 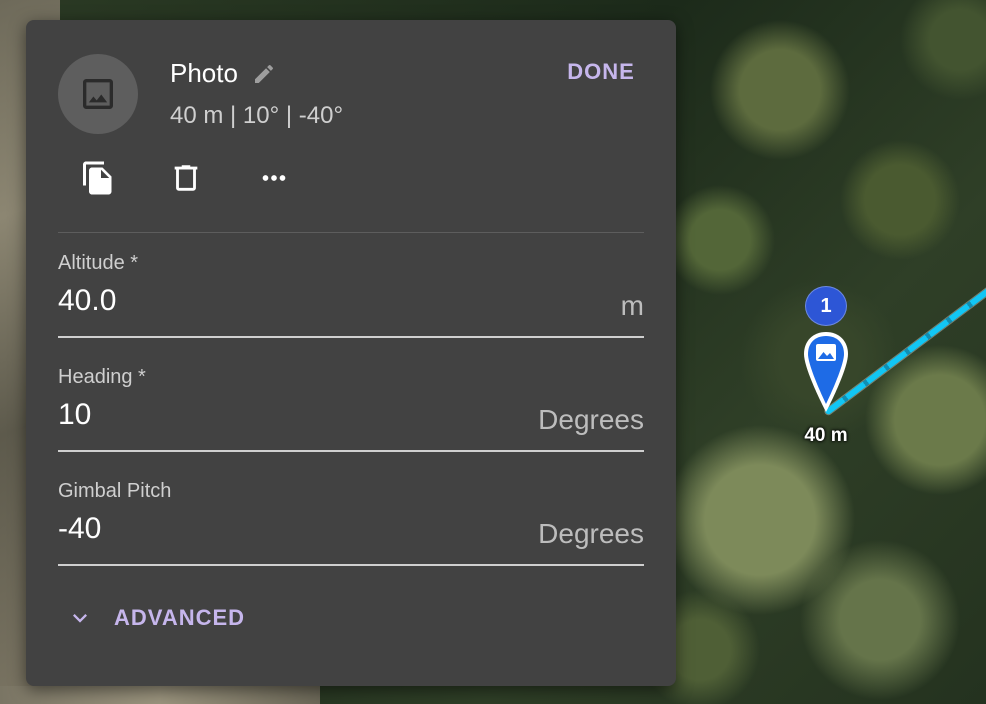 I want to click on trash-icon, so click(x=186, y=178).